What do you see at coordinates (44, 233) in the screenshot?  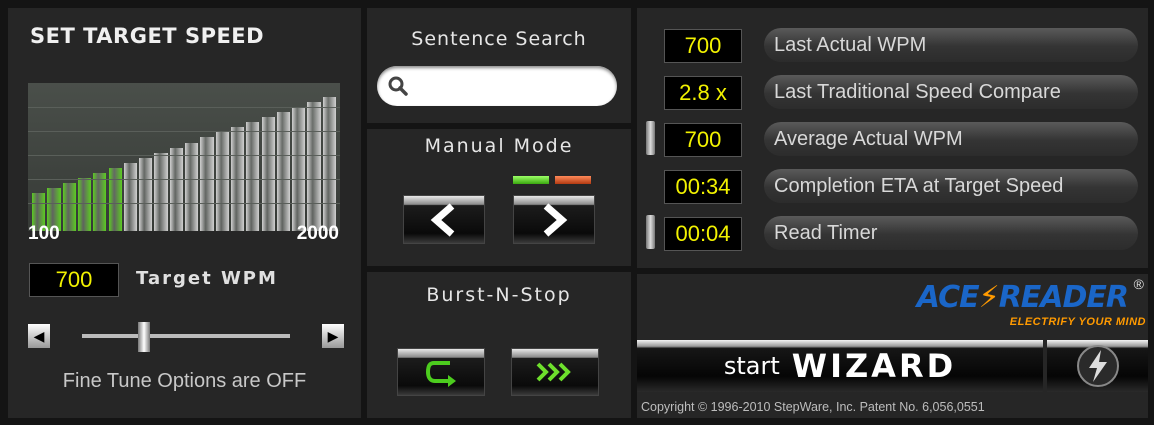 I see `min-speed-label: 100` at bounding box center [44, 233].